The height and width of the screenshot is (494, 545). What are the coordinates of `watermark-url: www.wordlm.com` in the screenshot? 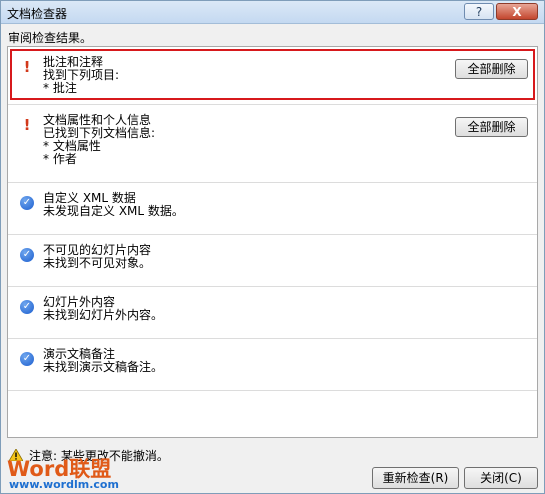 It's located at (64, 484).